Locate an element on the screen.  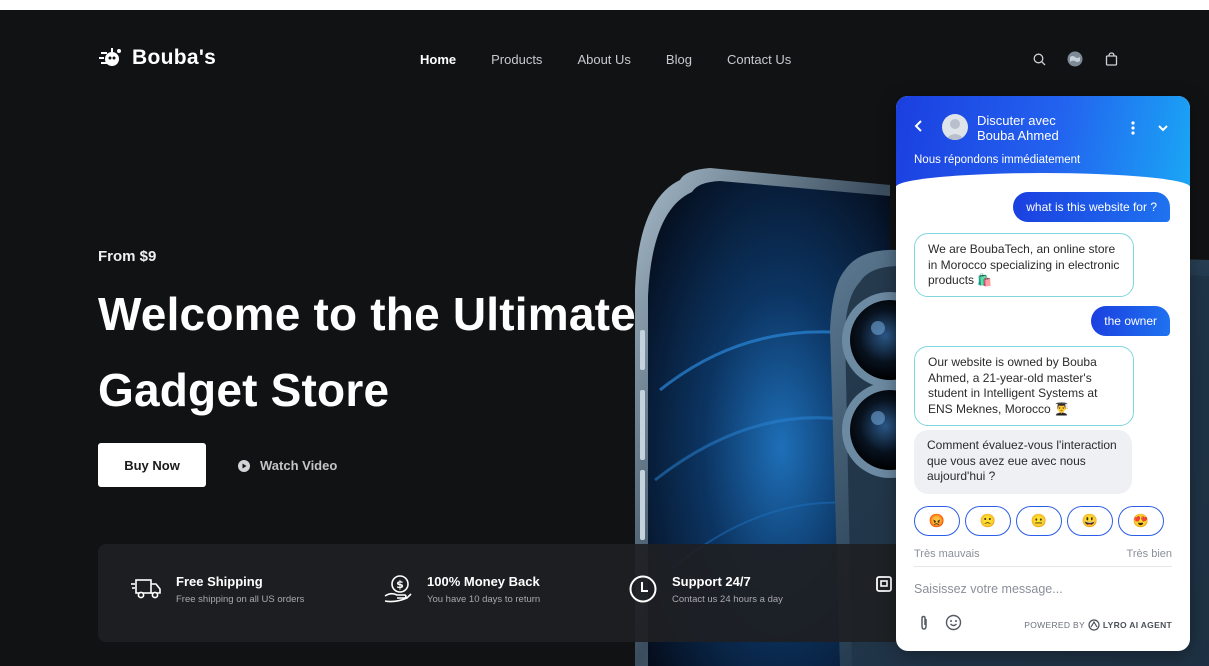
back-chevron-icon is located at coordinates (919, 126).